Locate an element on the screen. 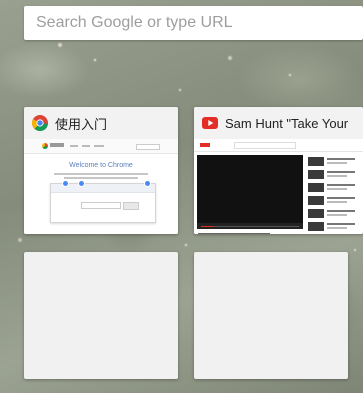 The image size is (363, 393). video-player is located at coordinates (250, 192).